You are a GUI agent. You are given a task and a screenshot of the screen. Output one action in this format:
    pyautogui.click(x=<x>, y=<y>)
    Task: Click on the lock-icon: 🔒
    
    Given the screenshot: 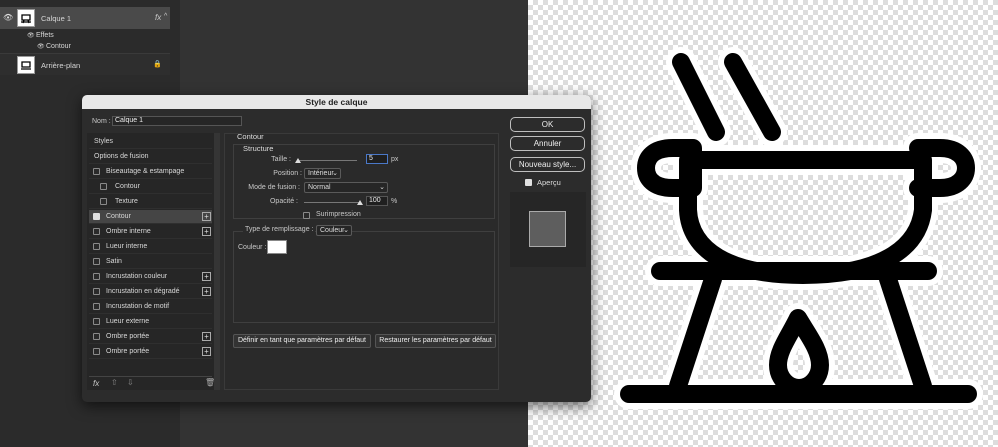 What is the action you would take?
    pyautogui.click(x=157, y=64)
    